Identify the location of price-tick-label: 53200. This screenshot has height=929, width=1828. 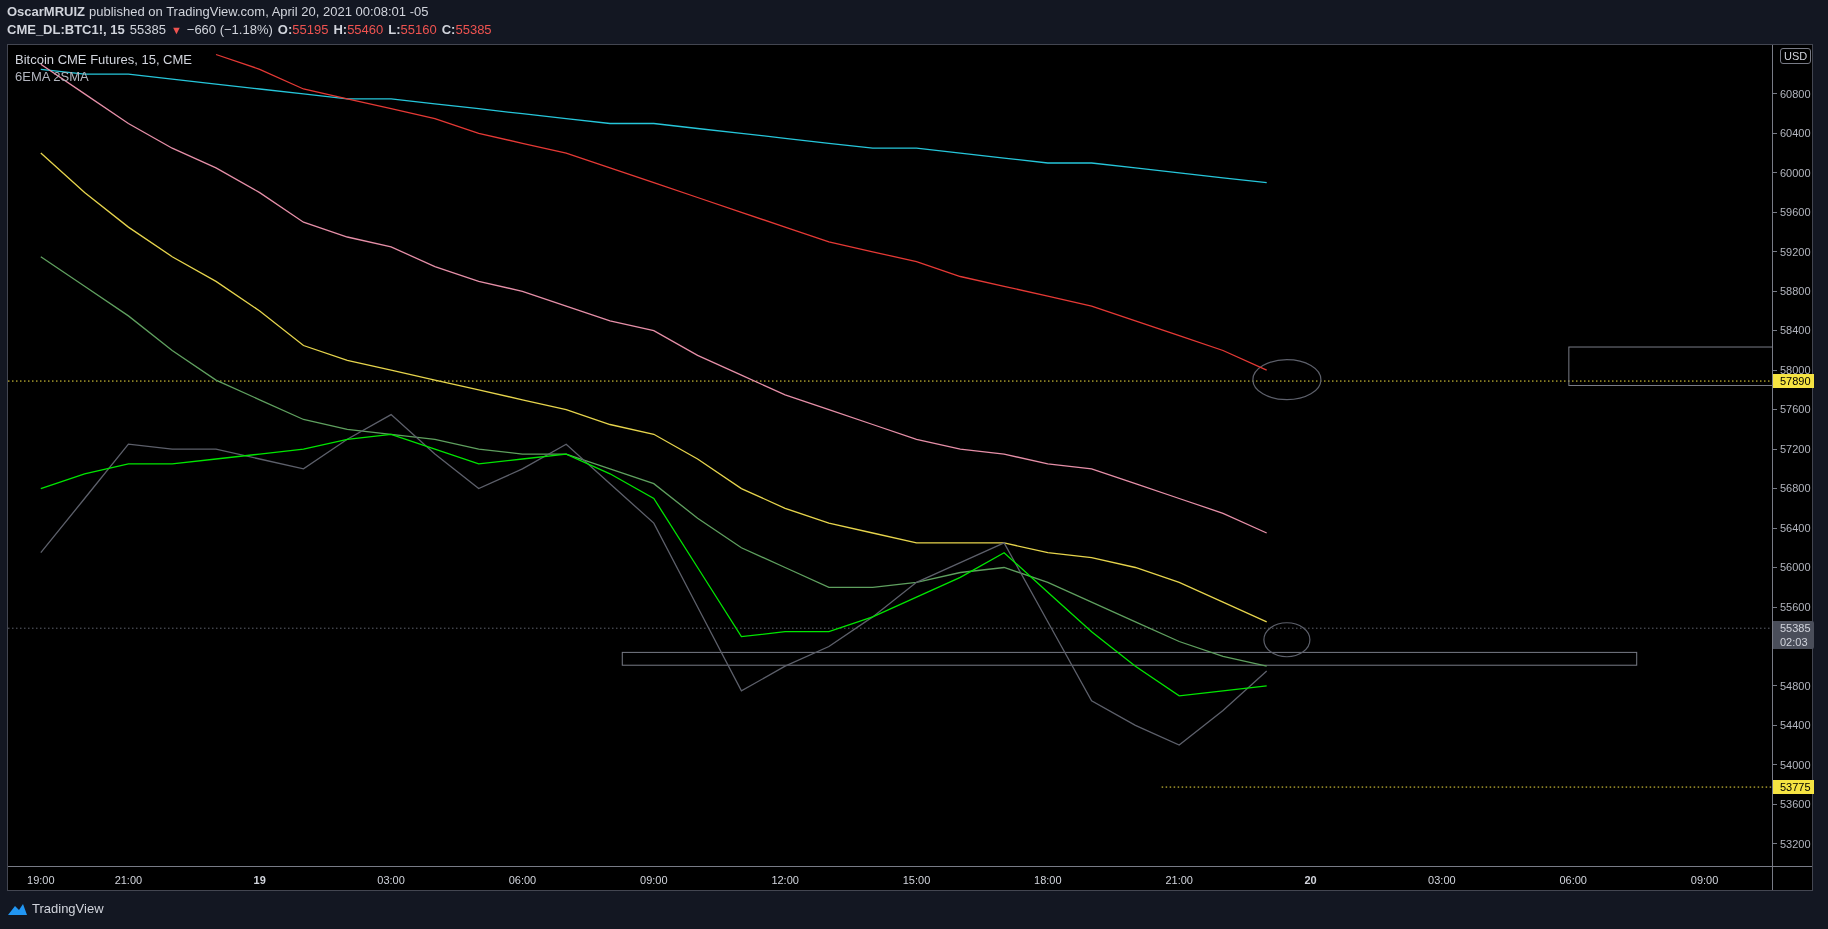
(1795, 844).